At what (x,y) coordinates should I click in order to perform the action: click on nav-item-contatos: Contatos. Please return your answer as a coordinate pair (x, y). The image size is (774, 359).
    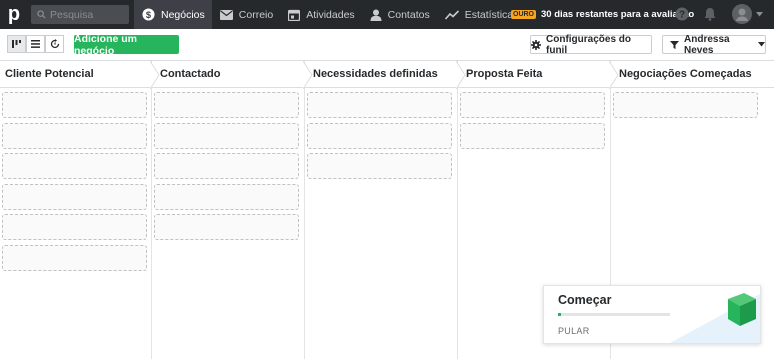
    Looking at the image, I should click on (399, 14).